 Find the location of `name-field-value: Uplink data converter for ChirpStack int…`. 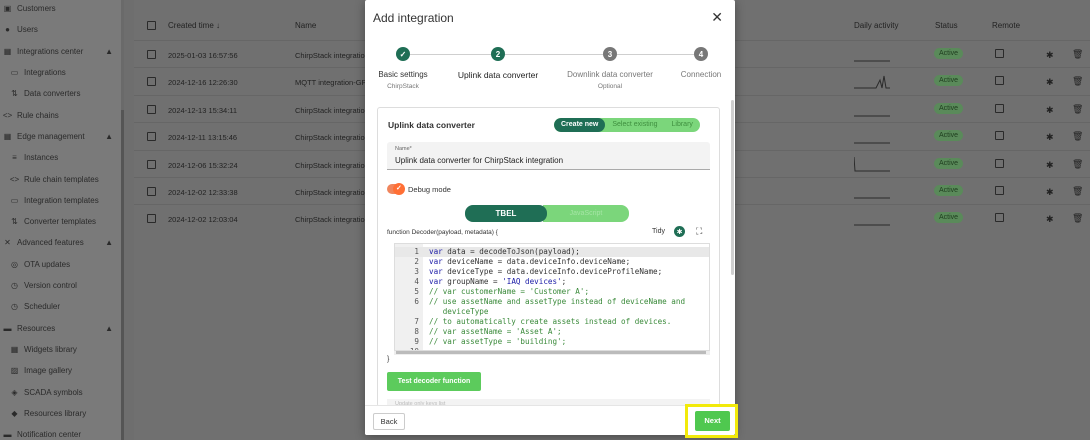

name-field-value: Uplink data converter for ChirpStack int… is located at coordinates (479, 160).